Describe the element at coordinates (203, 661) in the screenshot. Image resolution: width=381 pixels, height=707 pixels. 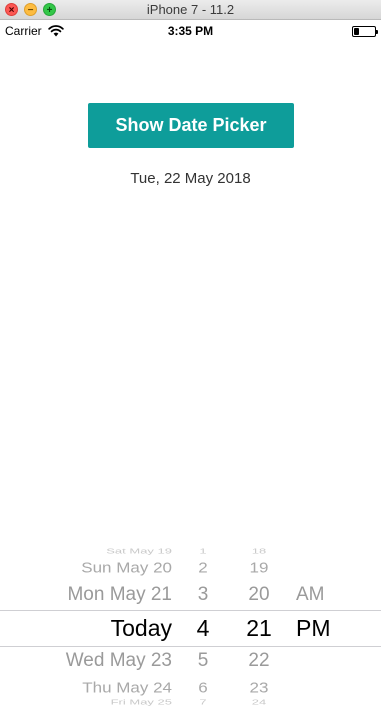
I see `picker-hour-item: 5` at that location.